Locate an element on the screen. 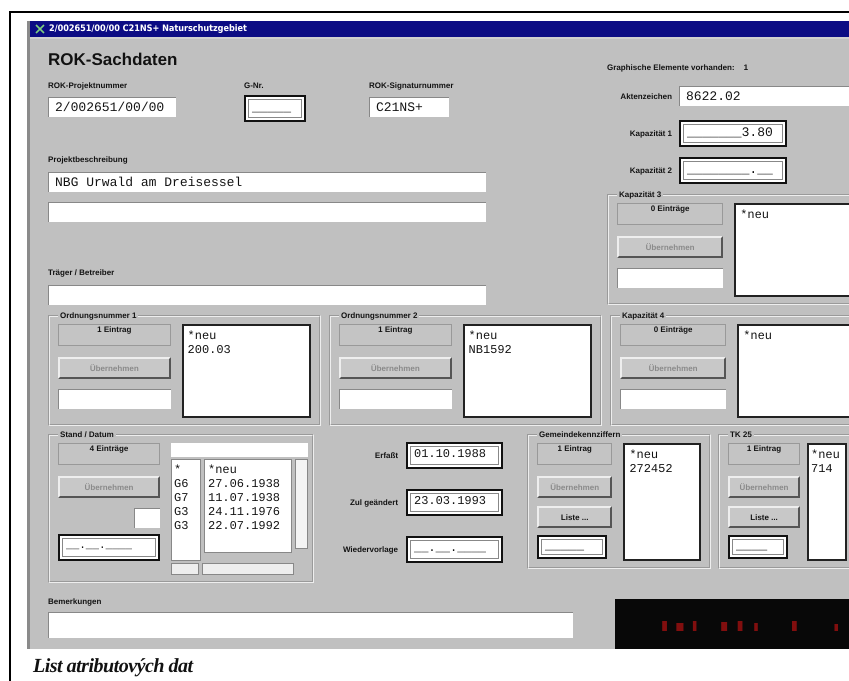  field-label: Bemerkungen is located at coordinates (75, 601).